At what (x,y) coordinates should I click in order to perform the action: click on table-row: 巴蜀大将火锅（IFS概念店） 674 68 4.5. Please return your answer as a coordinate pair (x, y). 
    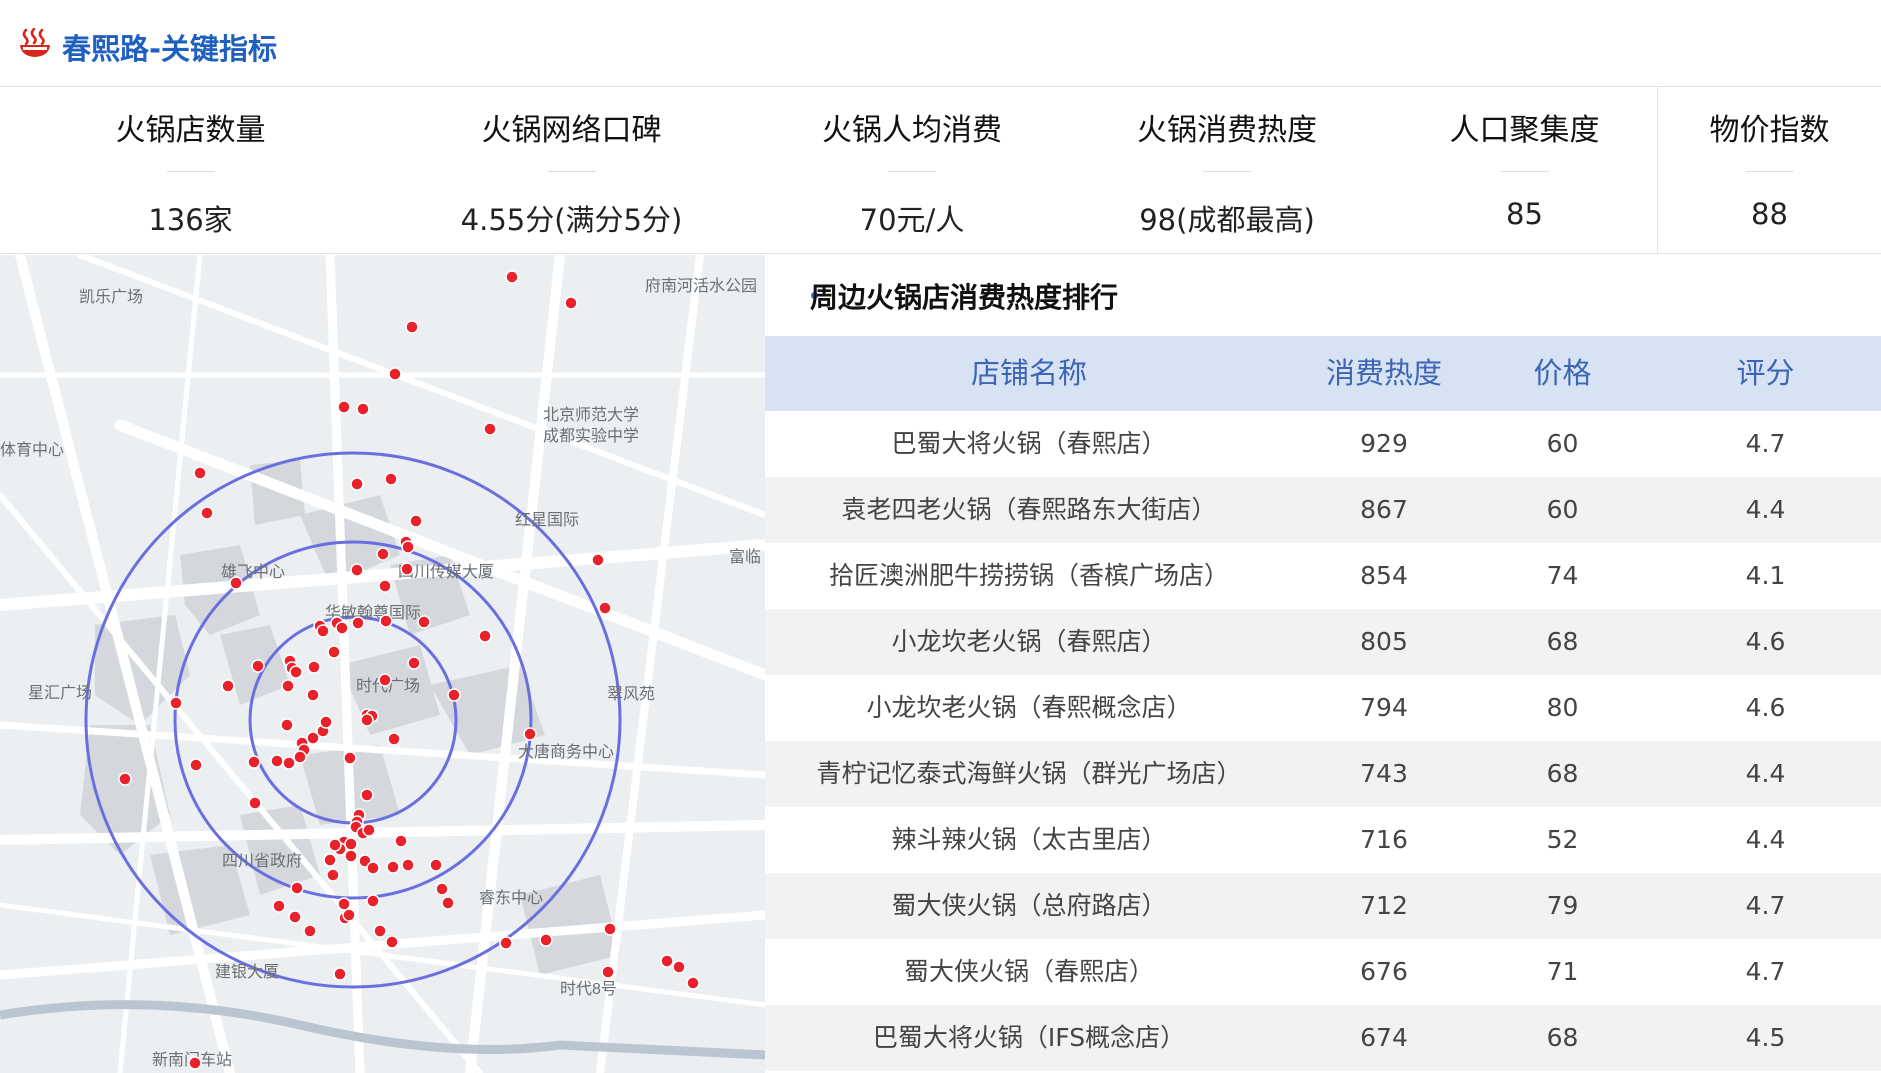
    Looking at the image, I should click on (1323, 1038).